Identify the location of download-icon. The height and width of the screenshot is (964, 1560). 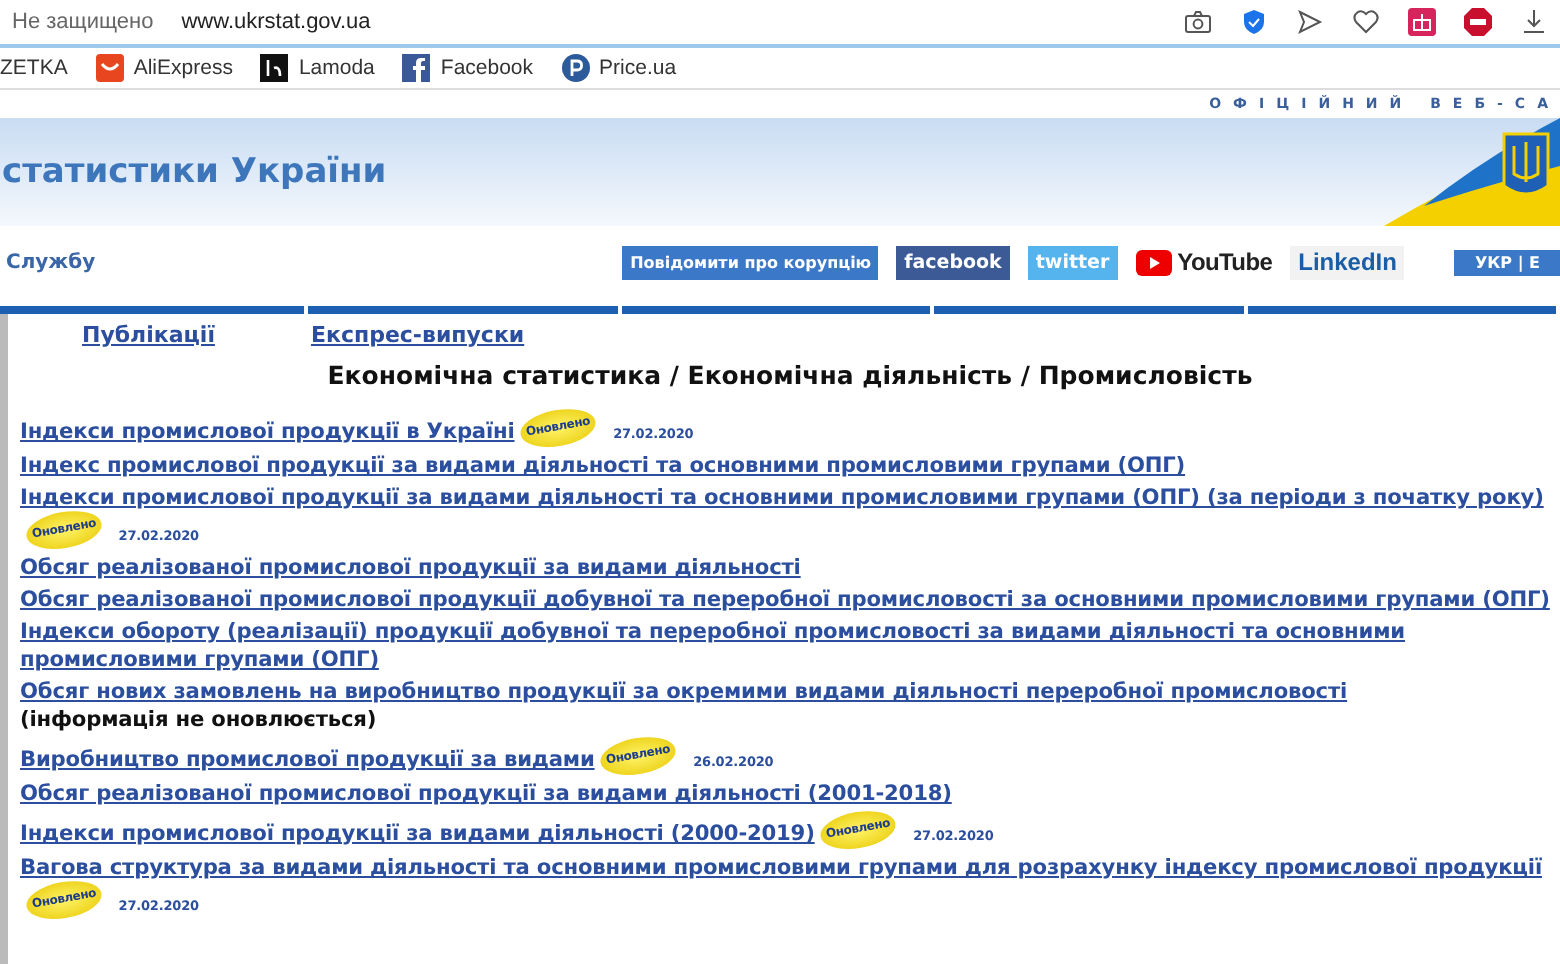
(1534, 22).